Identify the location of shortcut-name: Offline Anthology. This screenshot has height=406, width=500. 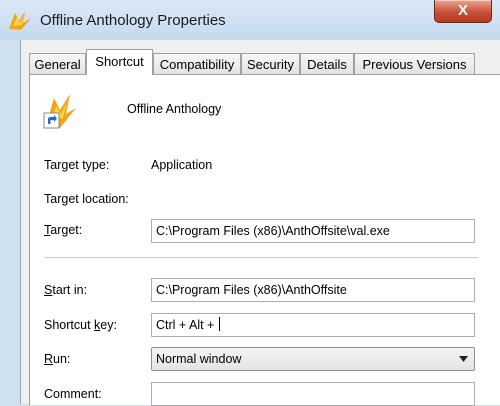
(174, 109).